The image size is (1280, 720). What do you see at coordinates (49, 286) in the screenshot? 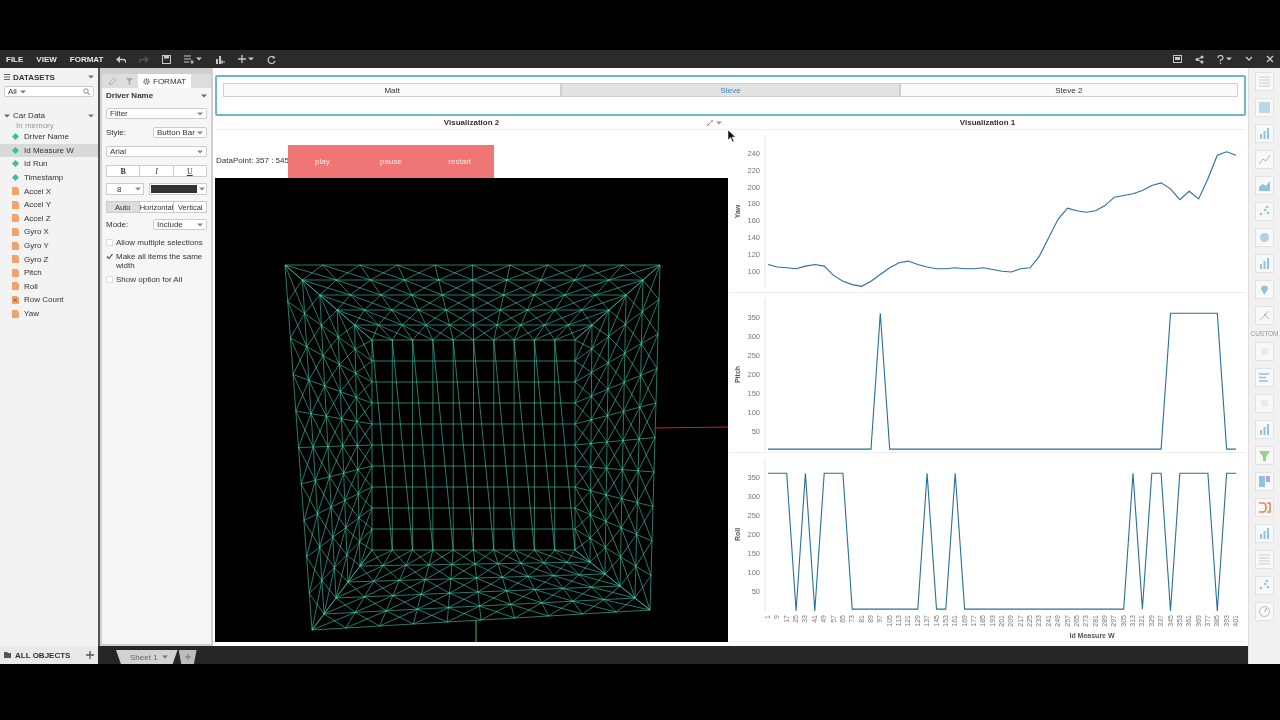
I see `field-item: Roll` at bounding box center [49, 286].